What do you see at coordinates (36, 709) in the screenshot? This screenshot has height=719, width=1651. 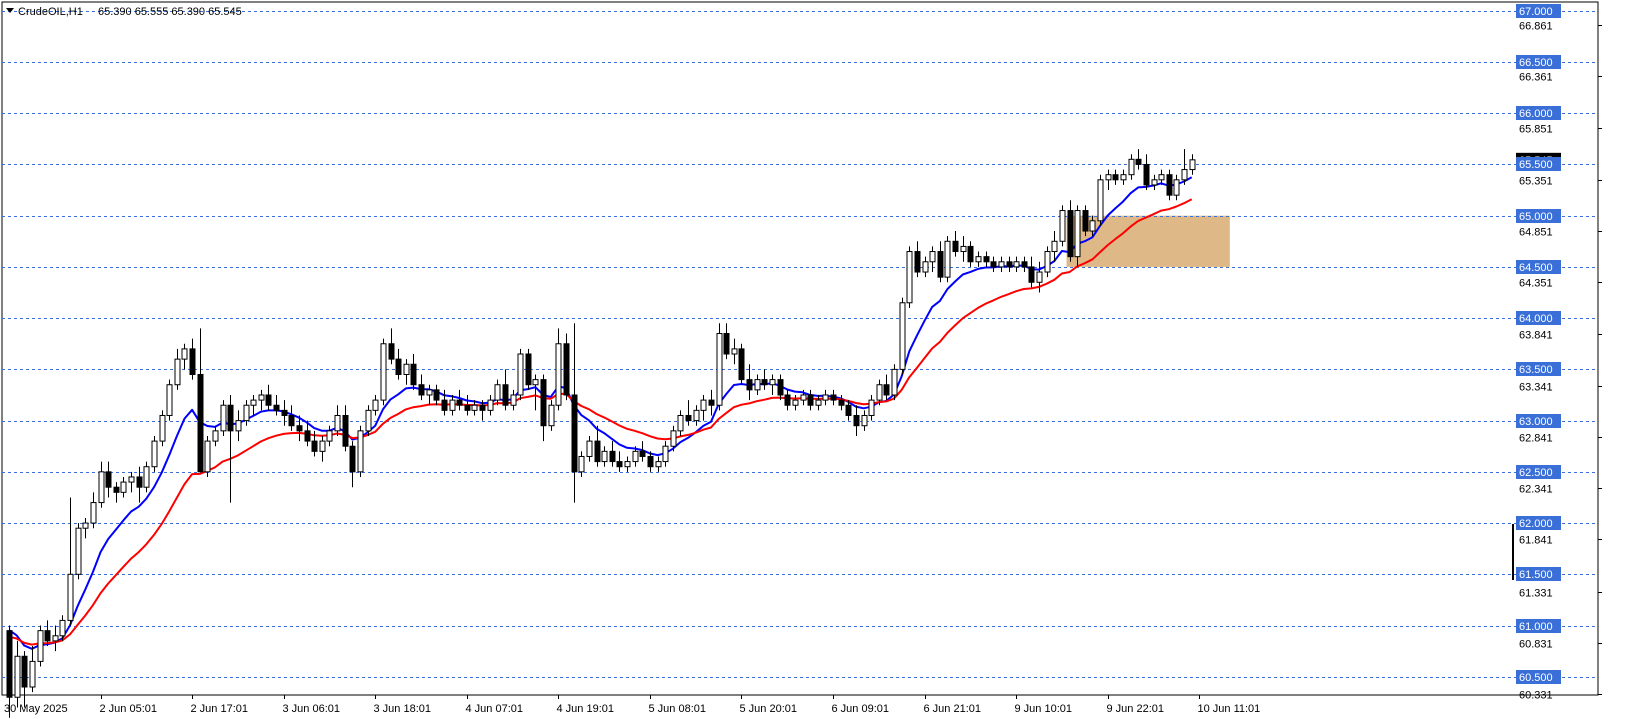 I see `time-tick-label: 30 May 2025` at bounding box center [36, 709].